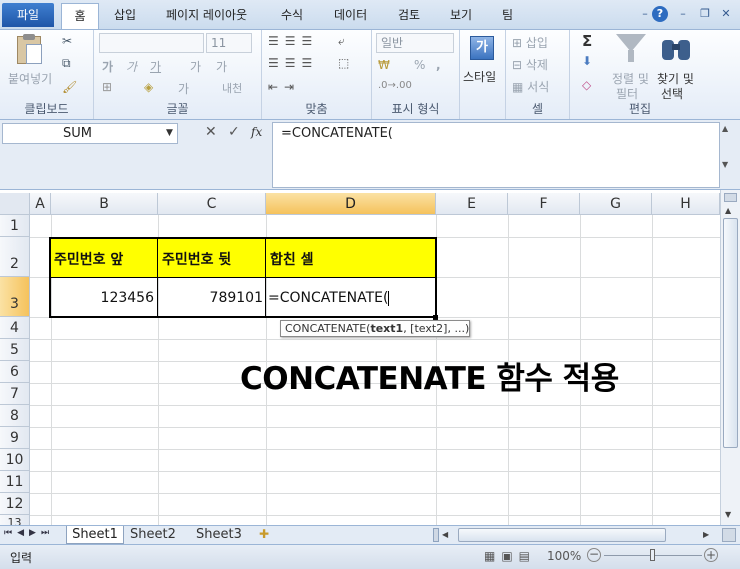 Image resolution: width=740 pixels, height=569 pixels. I want to click on close-window-icon: ✕, so click(726, 14).